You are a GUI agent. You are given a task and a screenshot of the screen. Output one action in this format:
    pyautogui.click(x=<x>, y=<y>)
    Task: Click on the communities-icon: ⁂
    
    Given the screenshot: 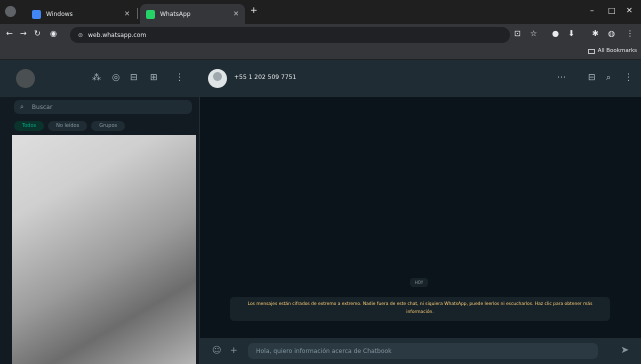 What is the action you would take?
    pyautogui.click(x=96, y=78)
    